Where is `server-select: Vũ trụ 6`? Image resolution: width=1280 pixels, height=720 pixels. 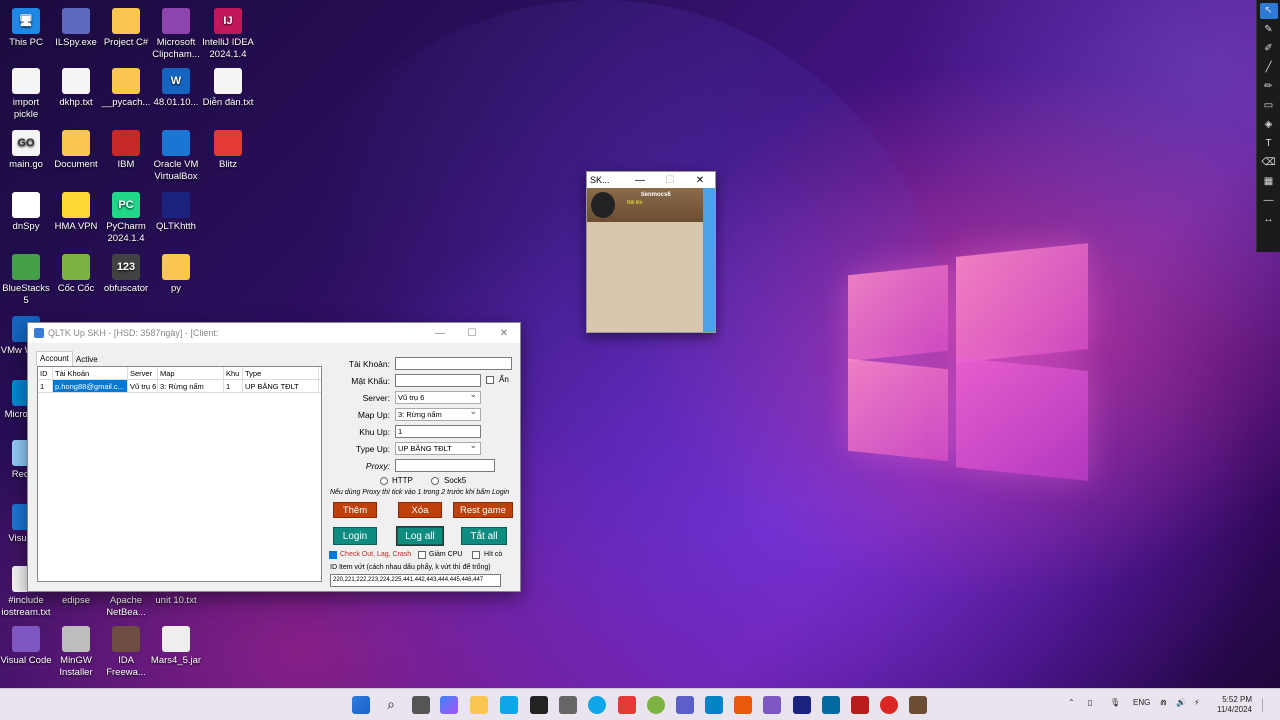
server-select: Vũ trụ 6 is located at coordinates (438, 396).